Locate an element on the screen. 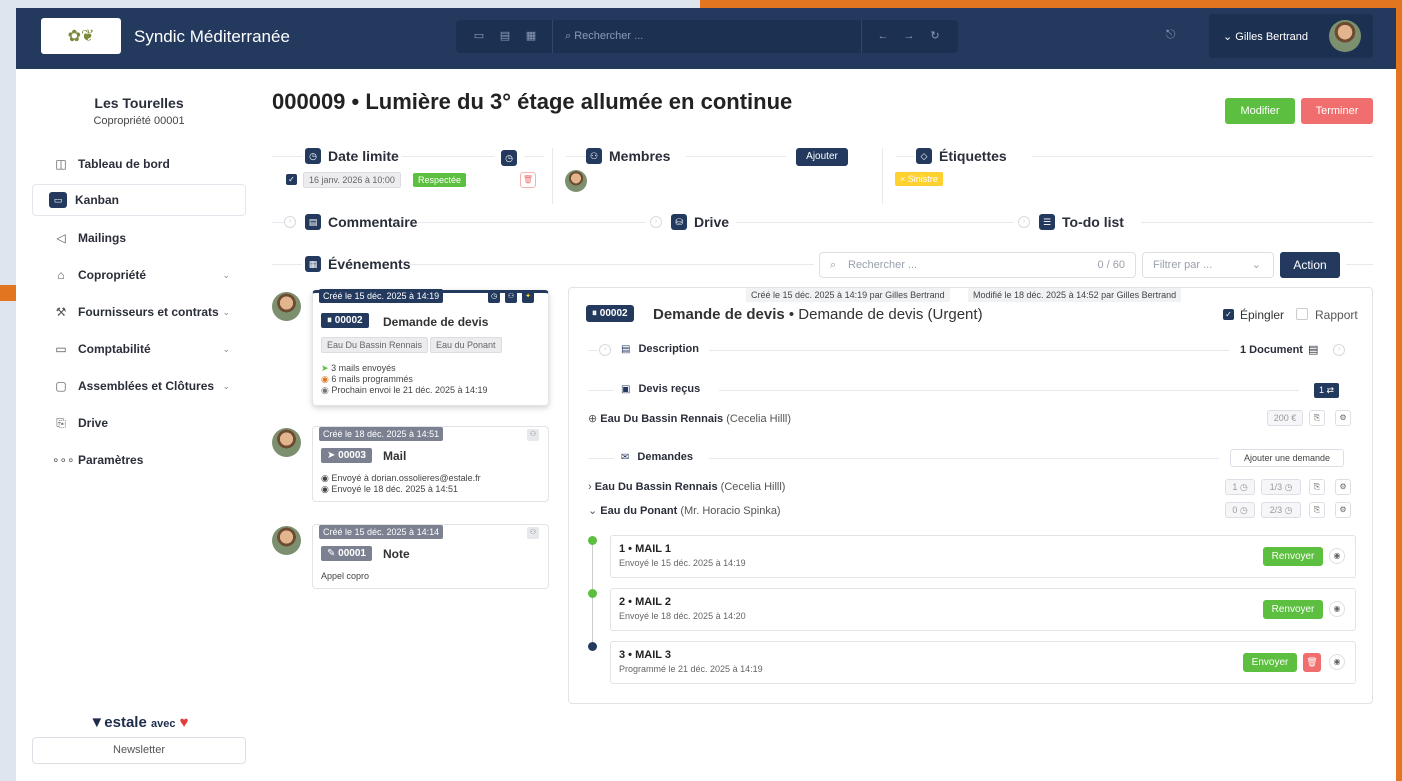  kanban-icon: ▭ is located at coordinates (58, 200).